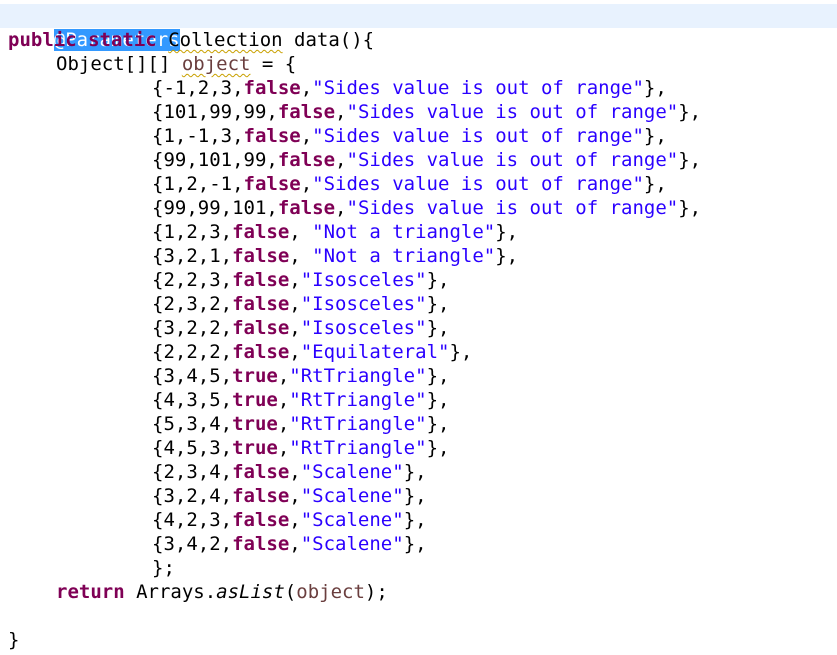  I want to click on code-line-declaration: Object[][] object = {, so click(176, 64).